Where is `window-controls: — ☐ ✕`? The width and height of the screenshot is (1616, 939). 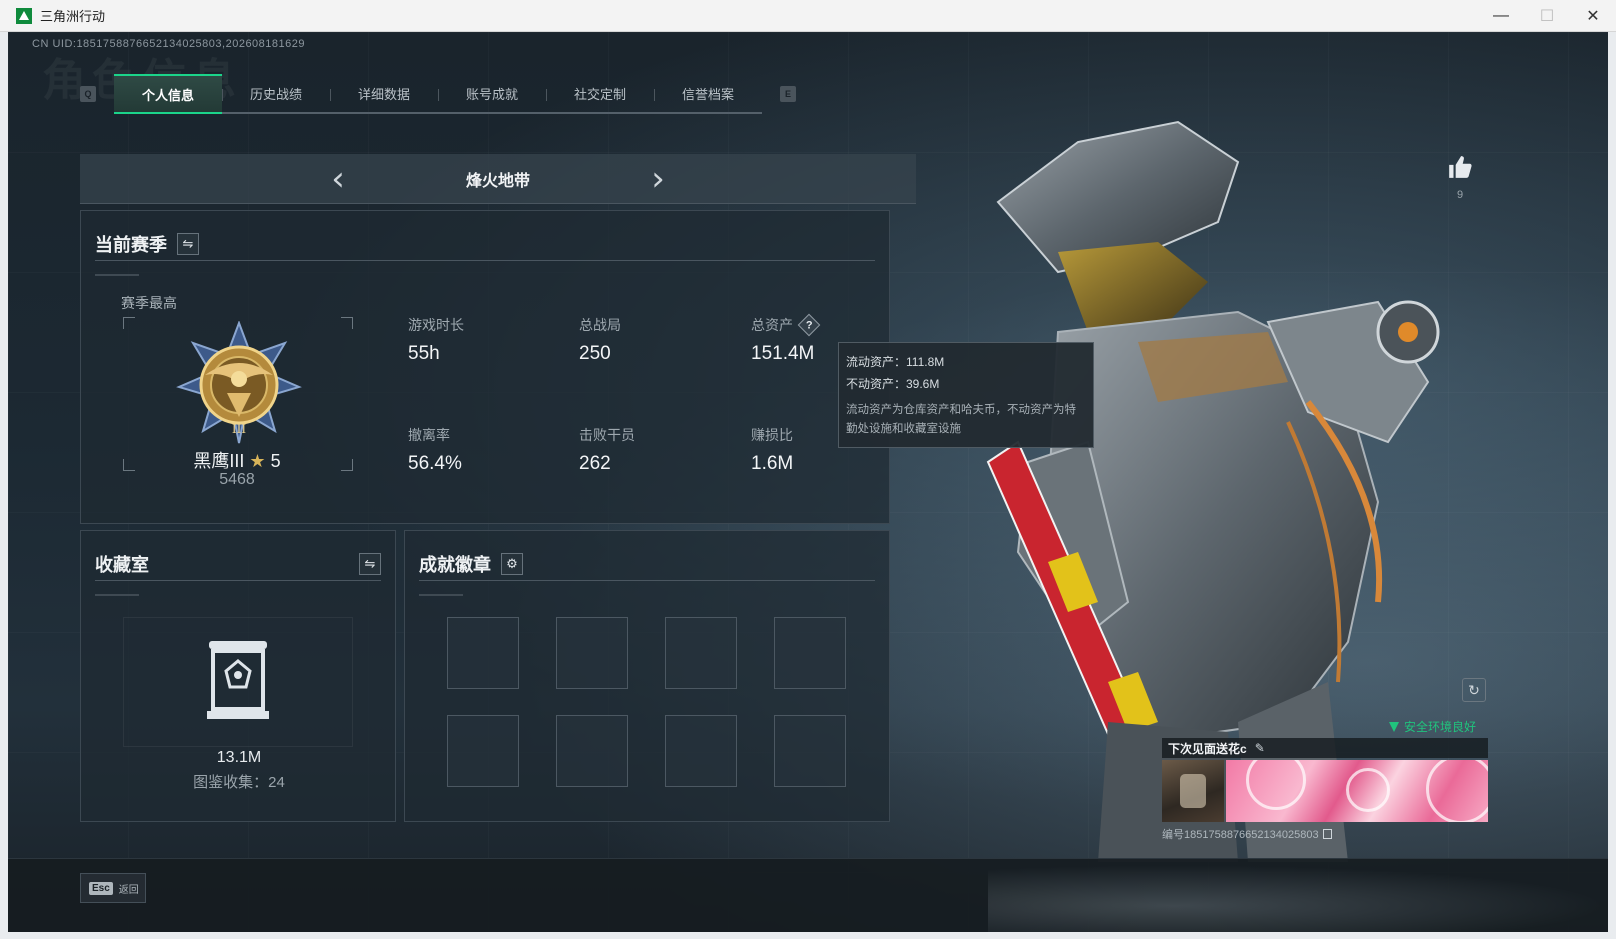 window-controls: — ☐ ✕ is located at coordinates (1547, 16).